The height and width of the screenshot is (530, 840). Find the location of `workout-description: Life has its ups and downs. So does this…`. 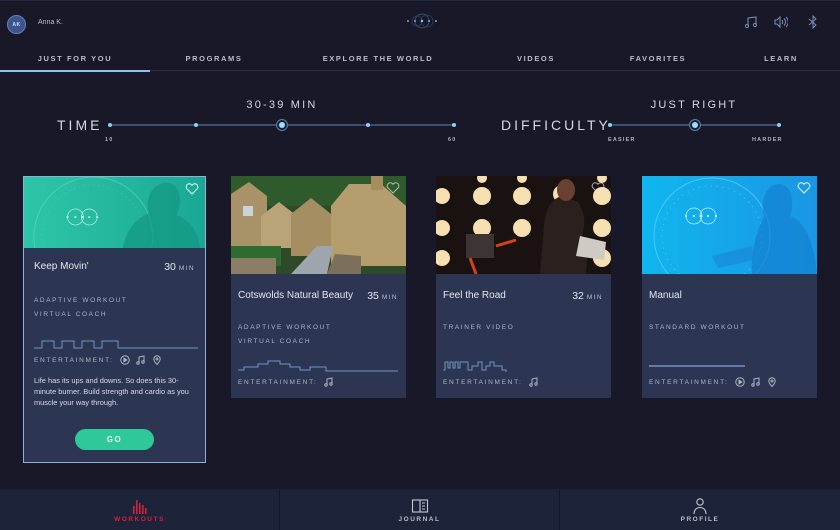

workout-description: Life has its ups and downs. So does this… is located at coordinates (111, 391).